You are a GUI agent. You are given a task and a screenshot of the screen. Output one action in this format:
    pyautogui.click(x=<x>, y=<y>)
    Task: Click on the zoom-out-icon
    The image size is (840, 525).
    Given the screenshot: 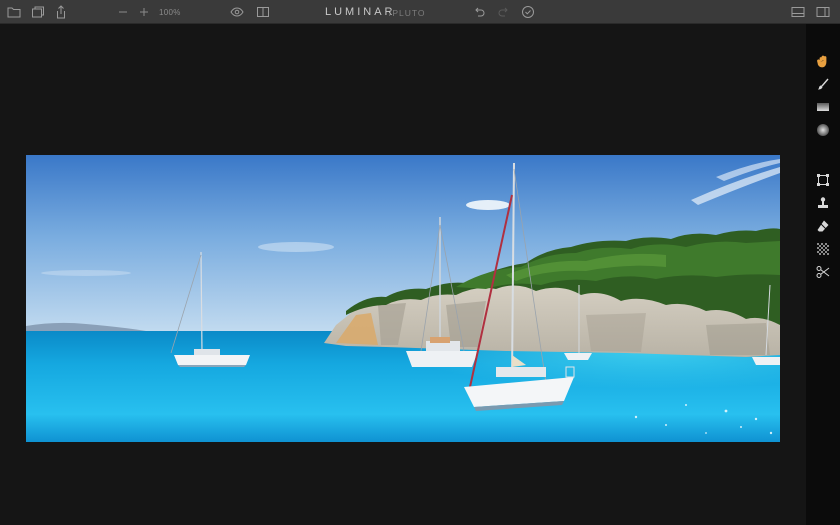 What is the action you would take?
    pyautogui.click(x=123, y=12)
    